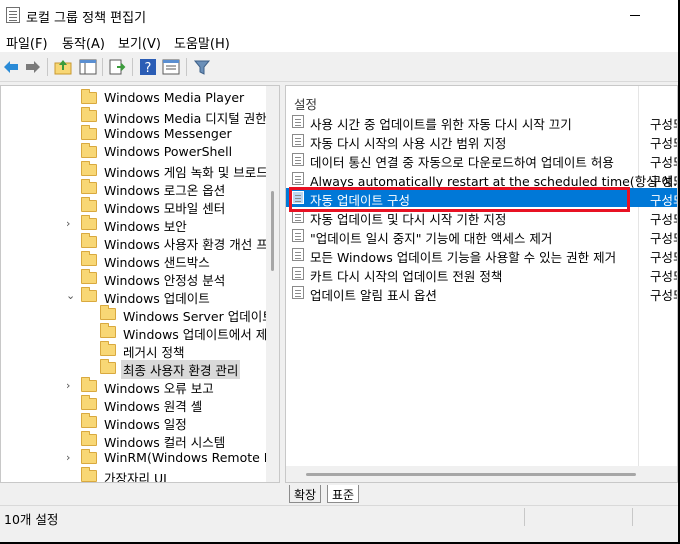 The height and width of the screenshot is (544, 680). I want to click on menu-help: 도움말(H), so click(202, 42).